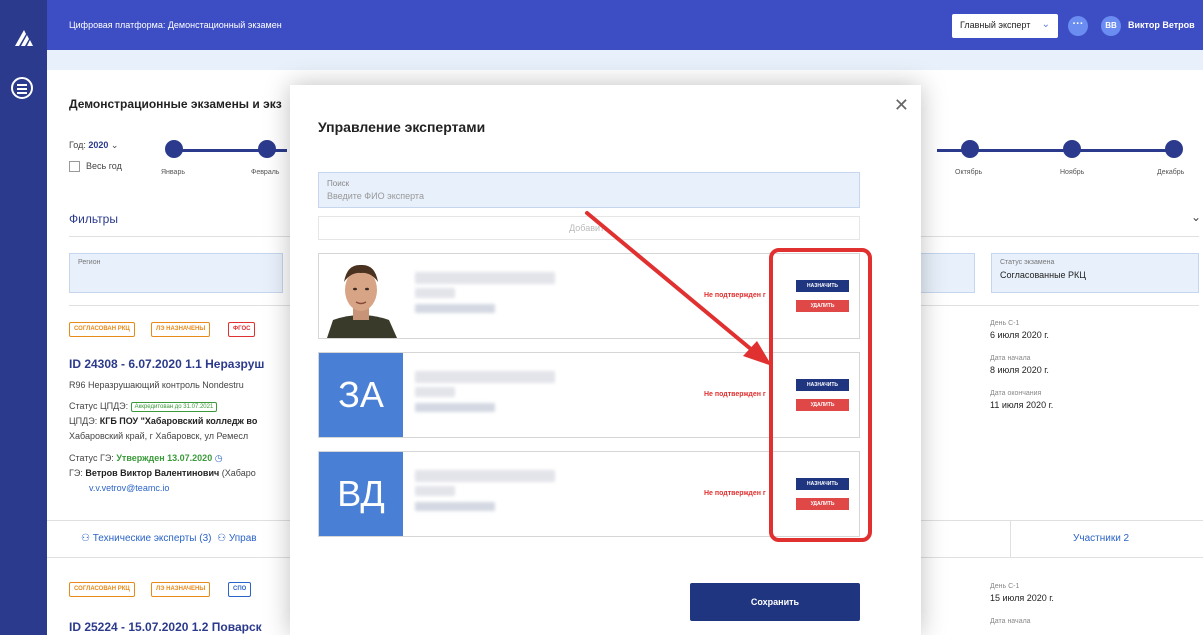  What do you see at coordinates (1111, 26) in the screenshot?
I see `avatar: ВВ` at bounding box center [1111, 26].